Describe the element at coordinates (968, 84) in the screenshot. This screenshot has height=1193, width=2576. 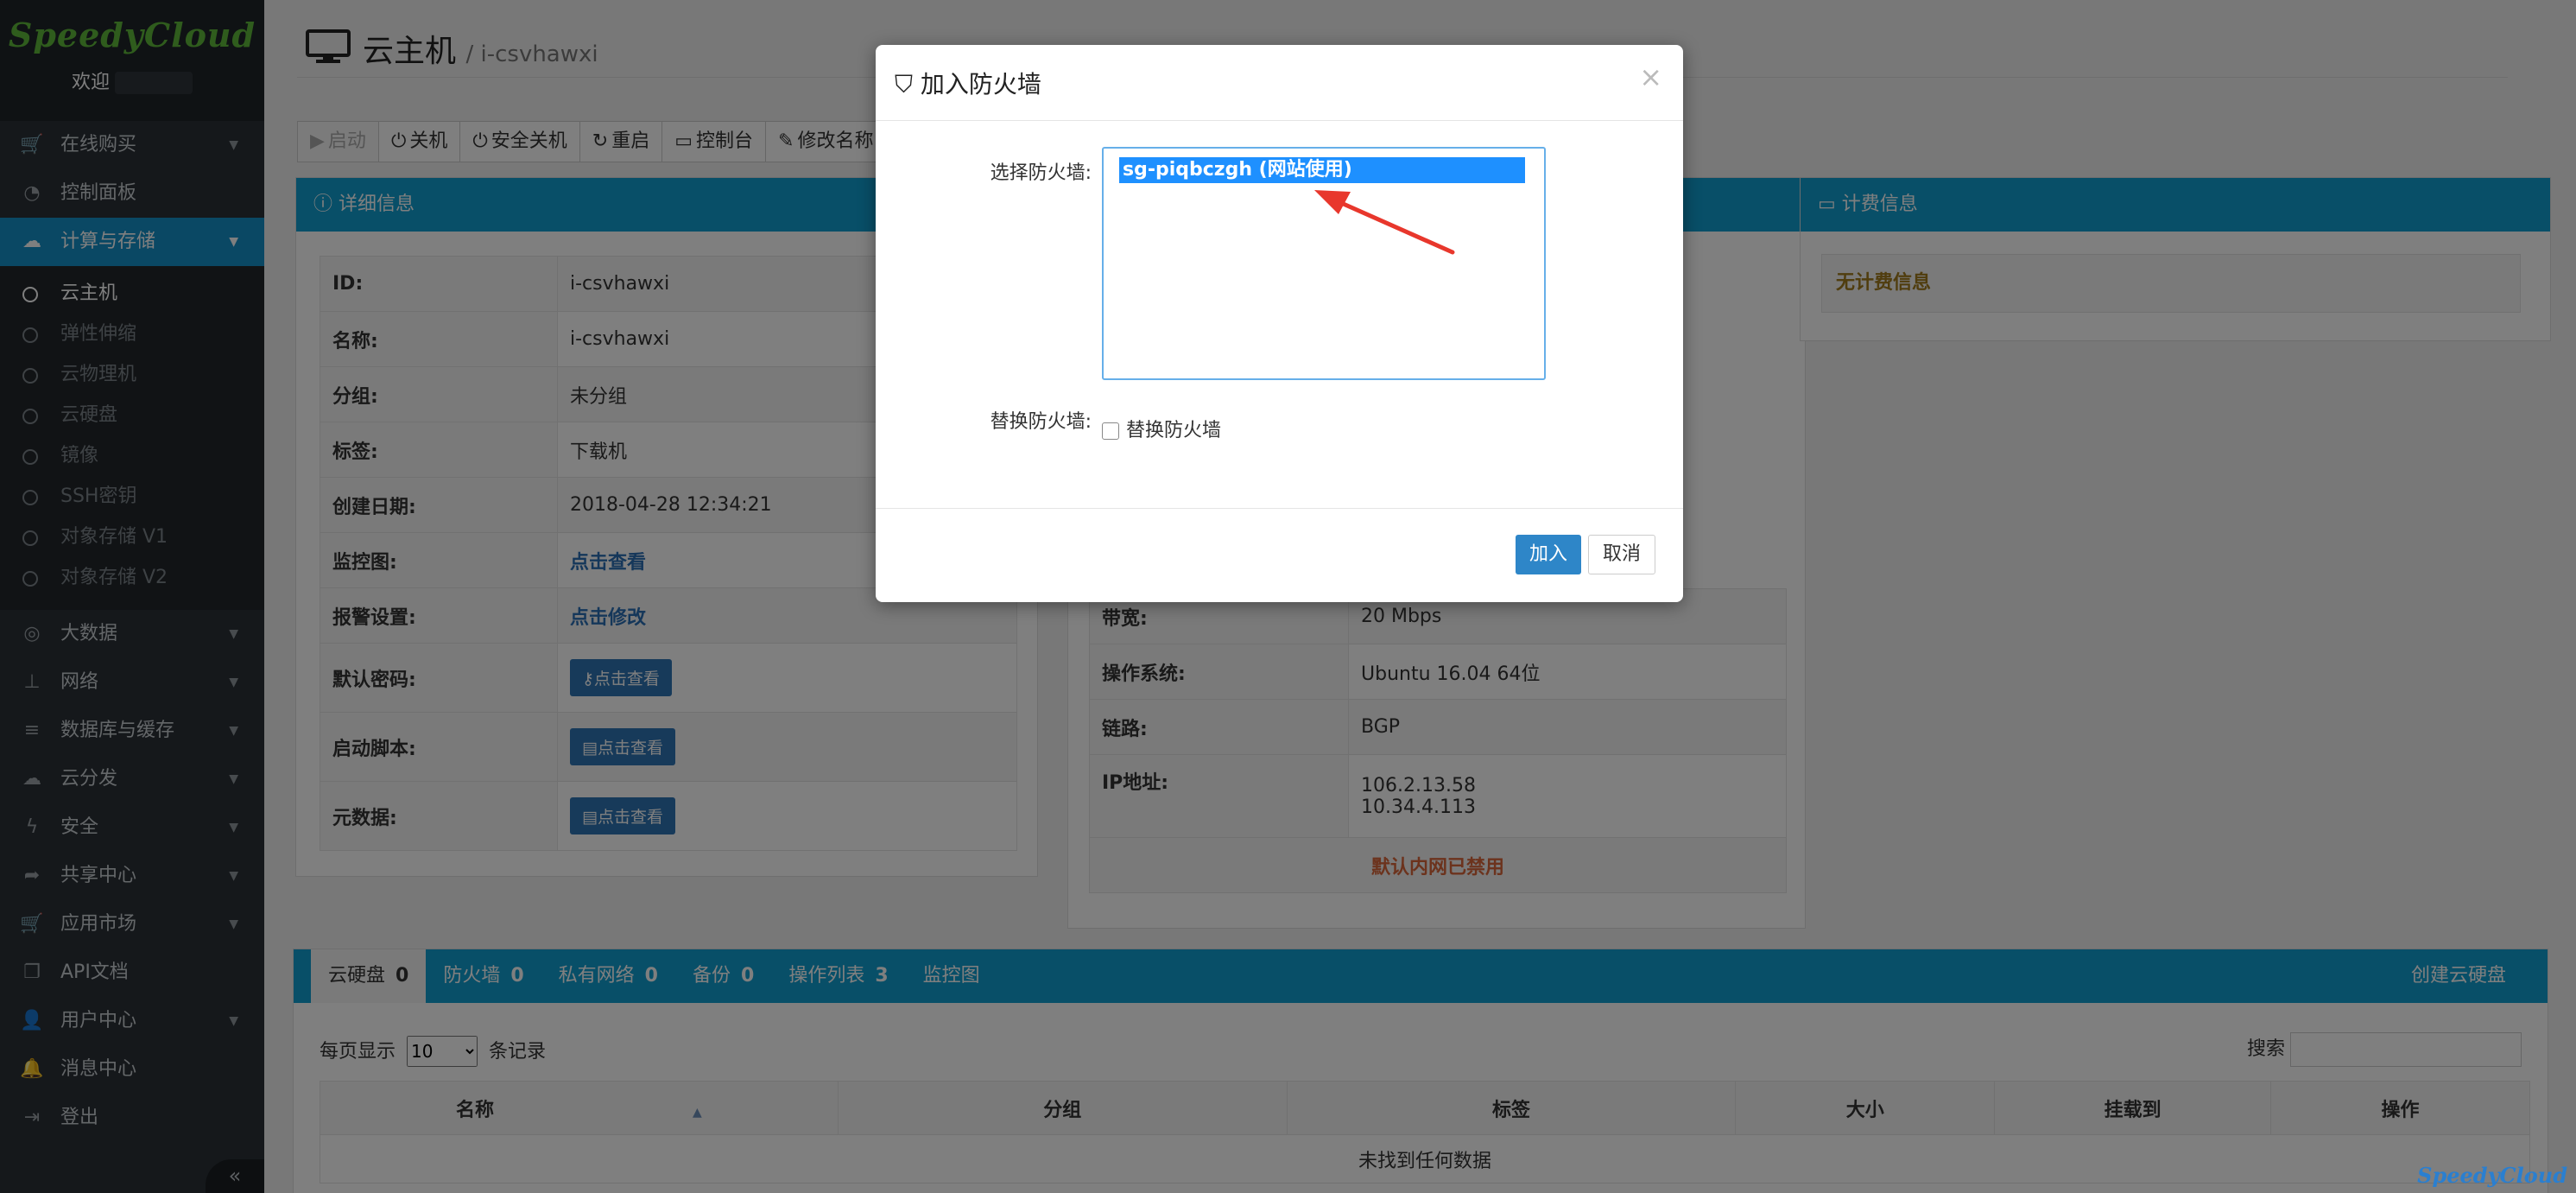
I see `modal-title: ⛉ 加入防火墙` at that location.